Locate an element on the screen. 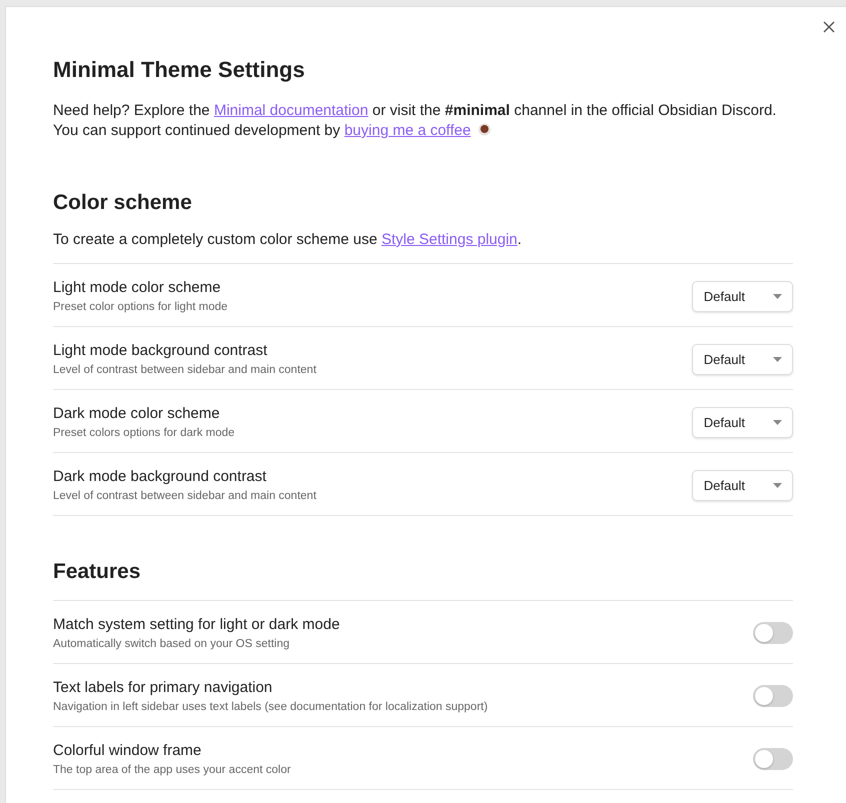  help-text: You can support continued development by buying me a coffee is located at coordinates (423, 131).